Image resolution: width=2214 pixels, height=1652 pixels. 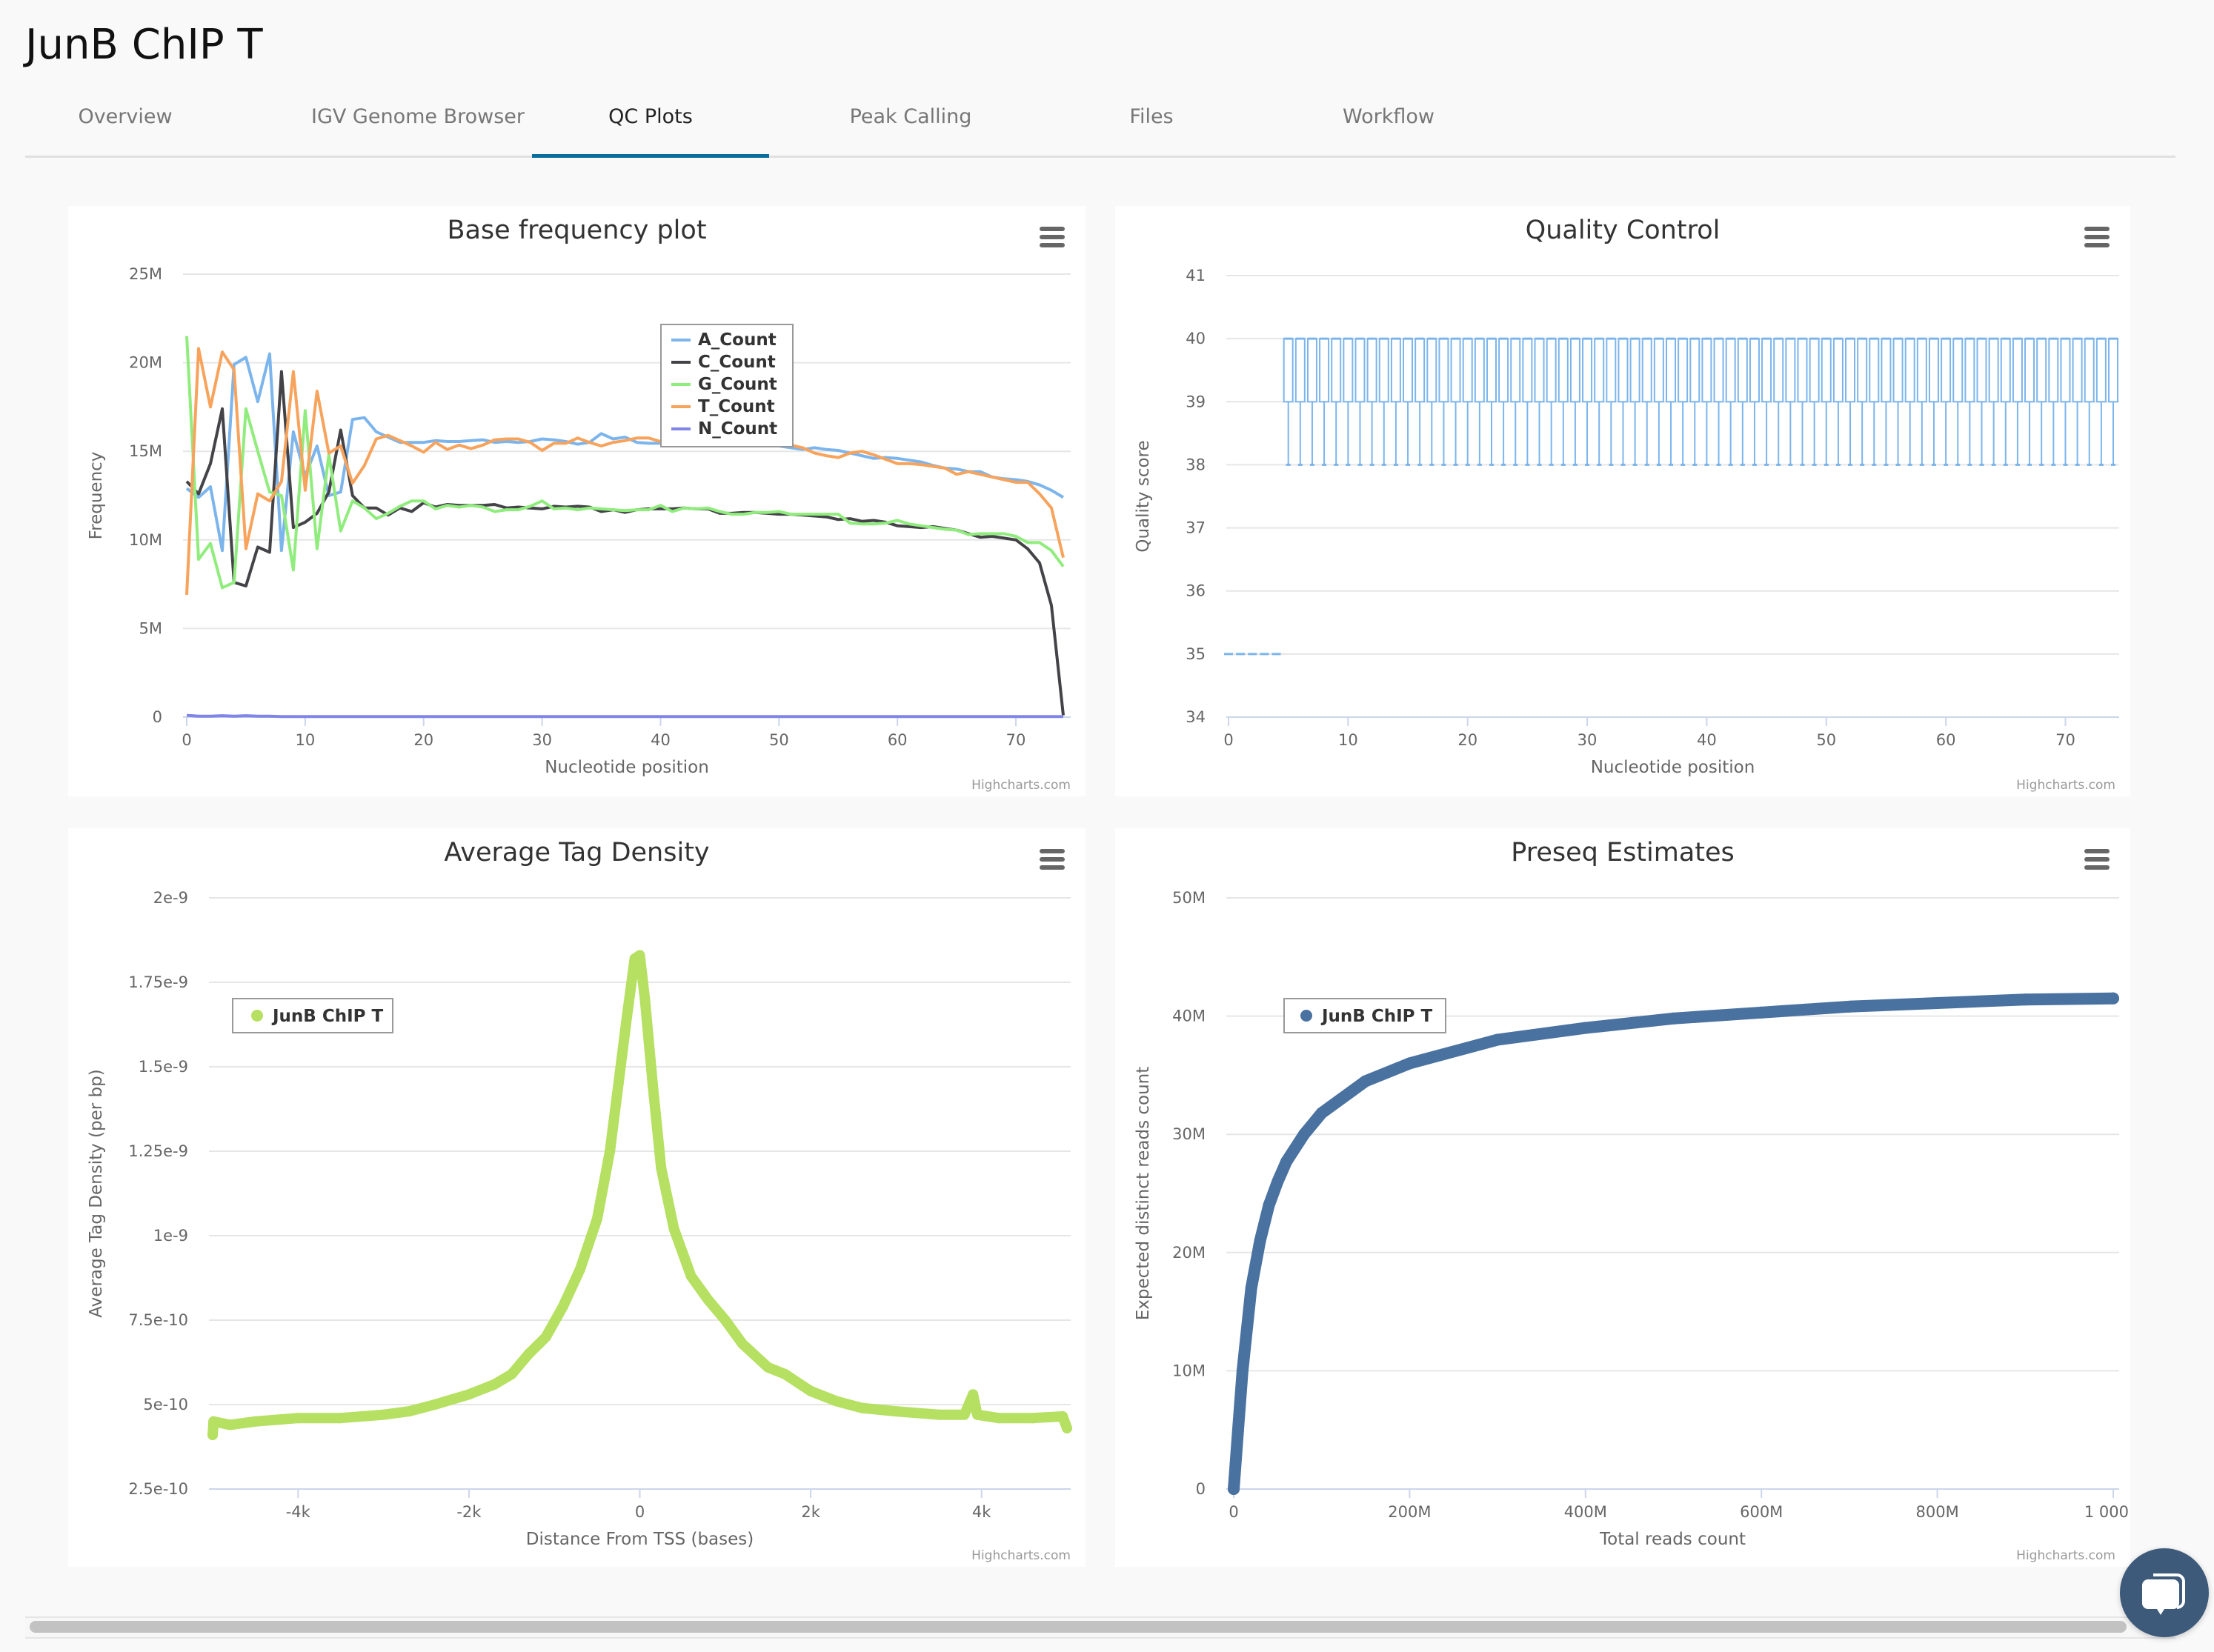 I want to click on y-tick-label: 5e-10, so click(x=165, y=1404).